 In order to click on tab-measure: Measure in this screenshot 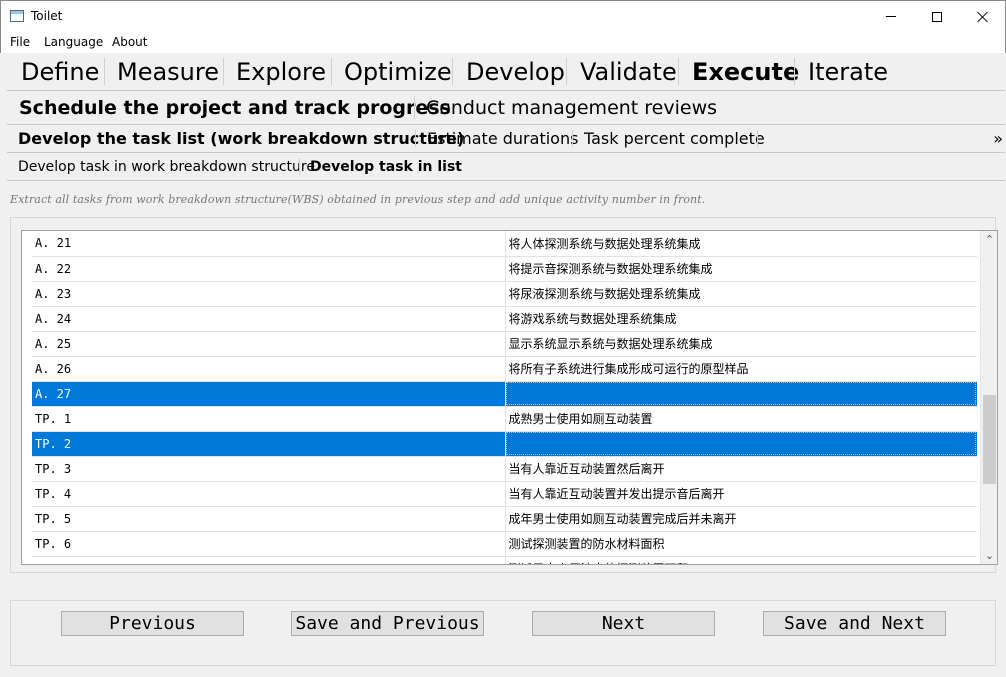, I will do `click(164, 71)`.